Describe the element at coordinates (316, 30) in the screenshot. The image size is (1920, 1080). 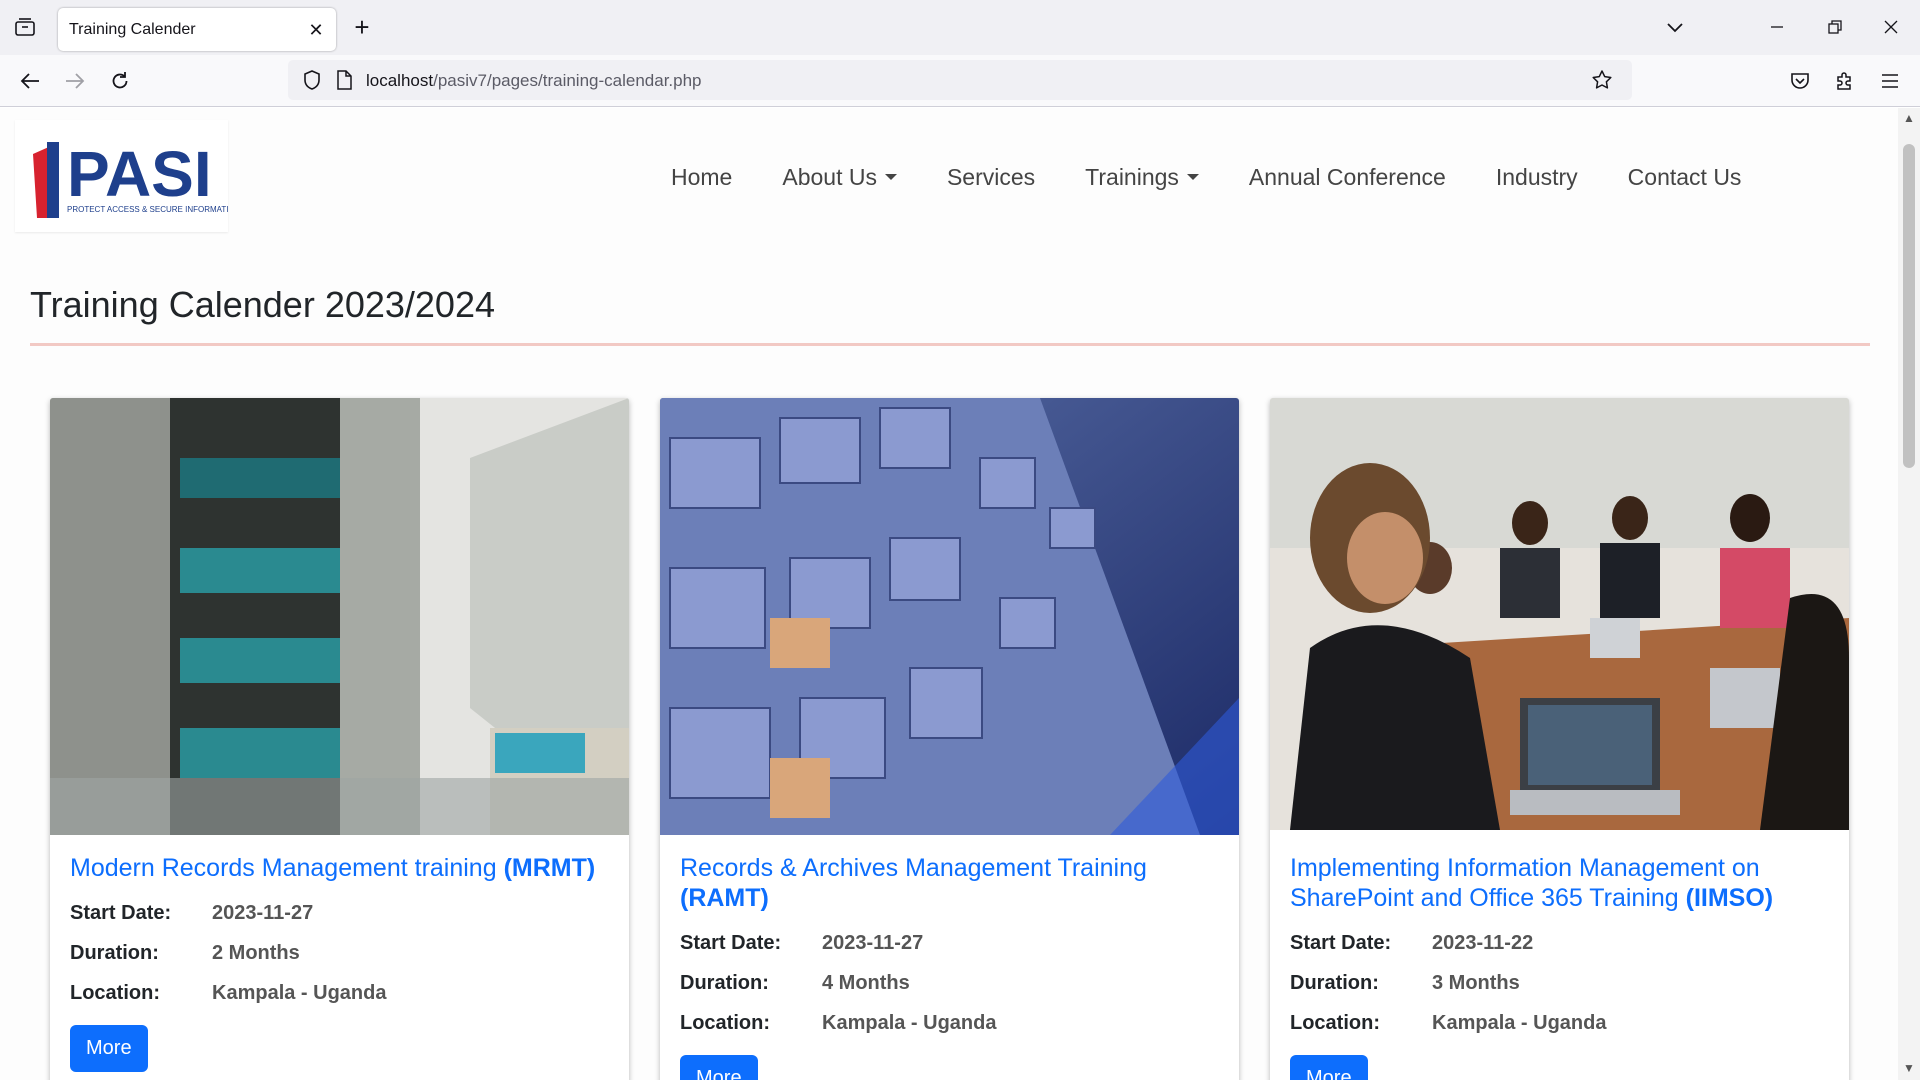
I see `tab-close-icon: ✕` at that location.